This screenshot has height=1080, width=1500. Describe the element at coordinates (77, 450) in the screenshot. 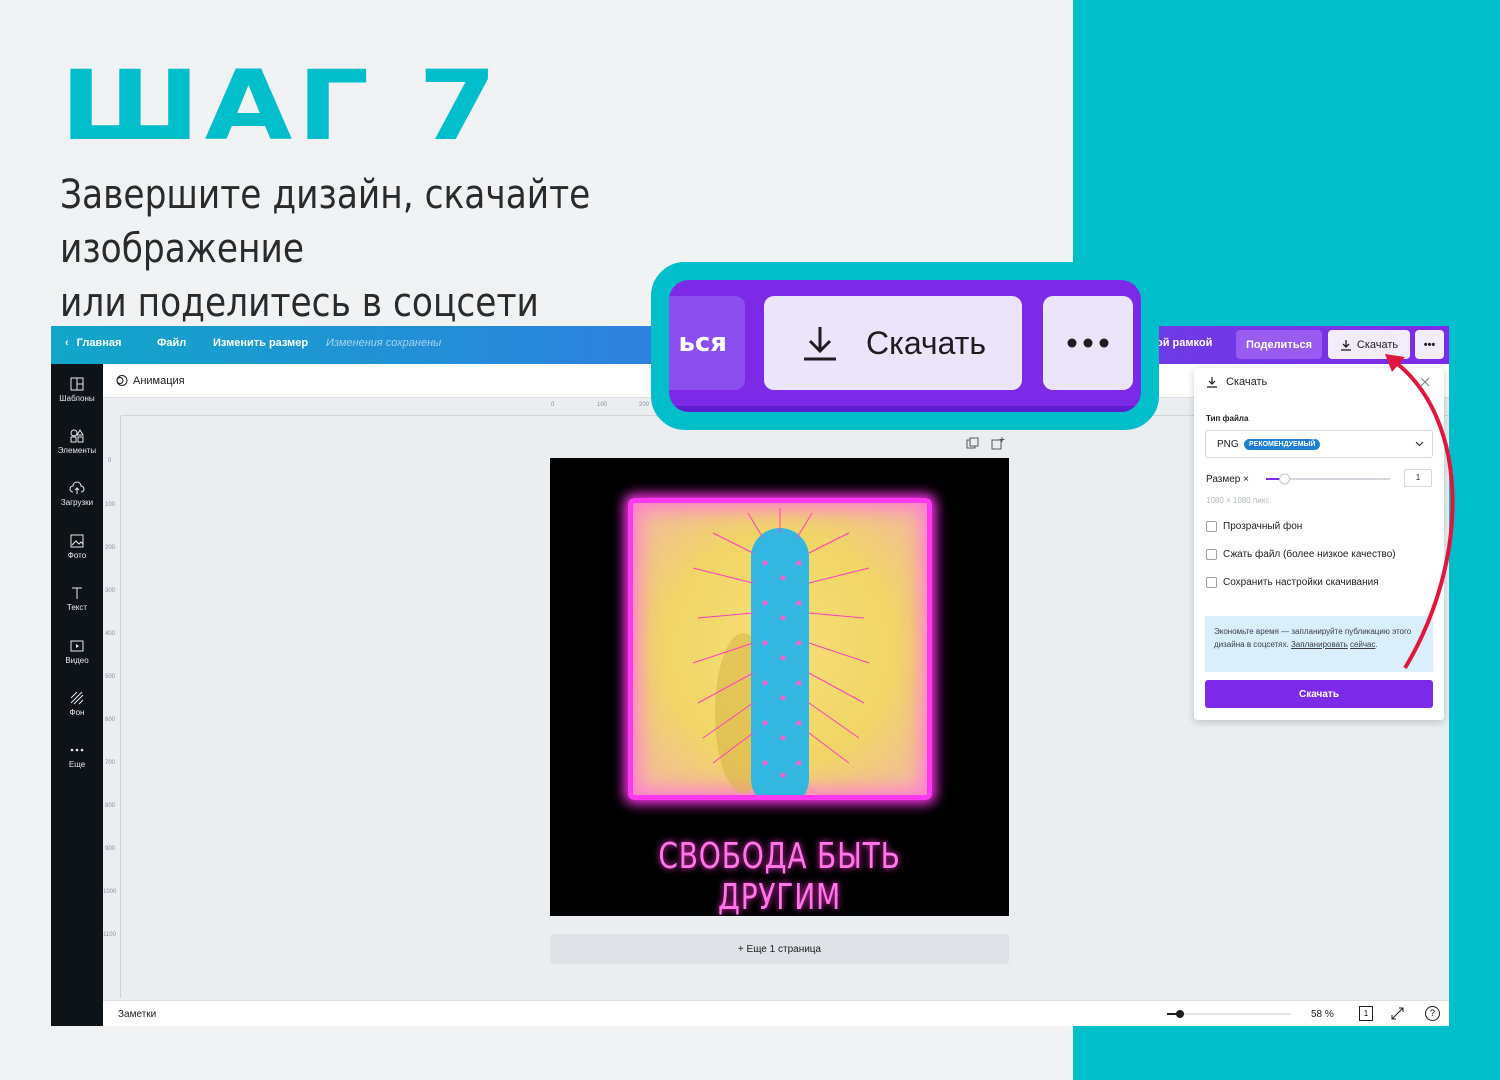

I see `sidebar-label: Элементы` at that location.